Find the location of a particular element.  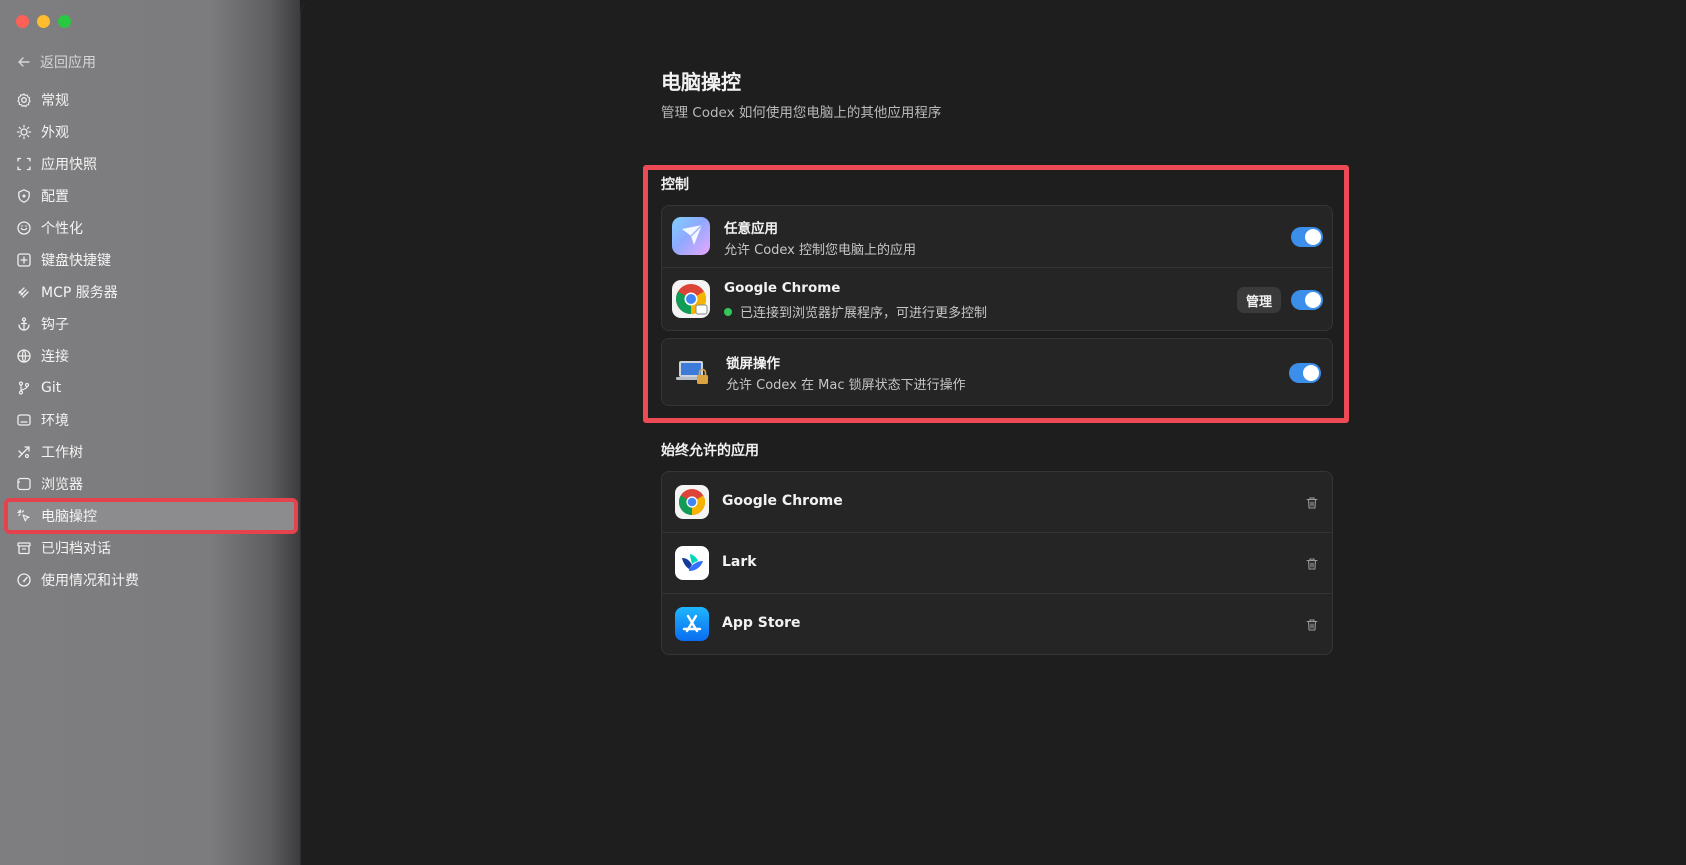

sidebar-item-git: Git is located at coordinates (151, 388).